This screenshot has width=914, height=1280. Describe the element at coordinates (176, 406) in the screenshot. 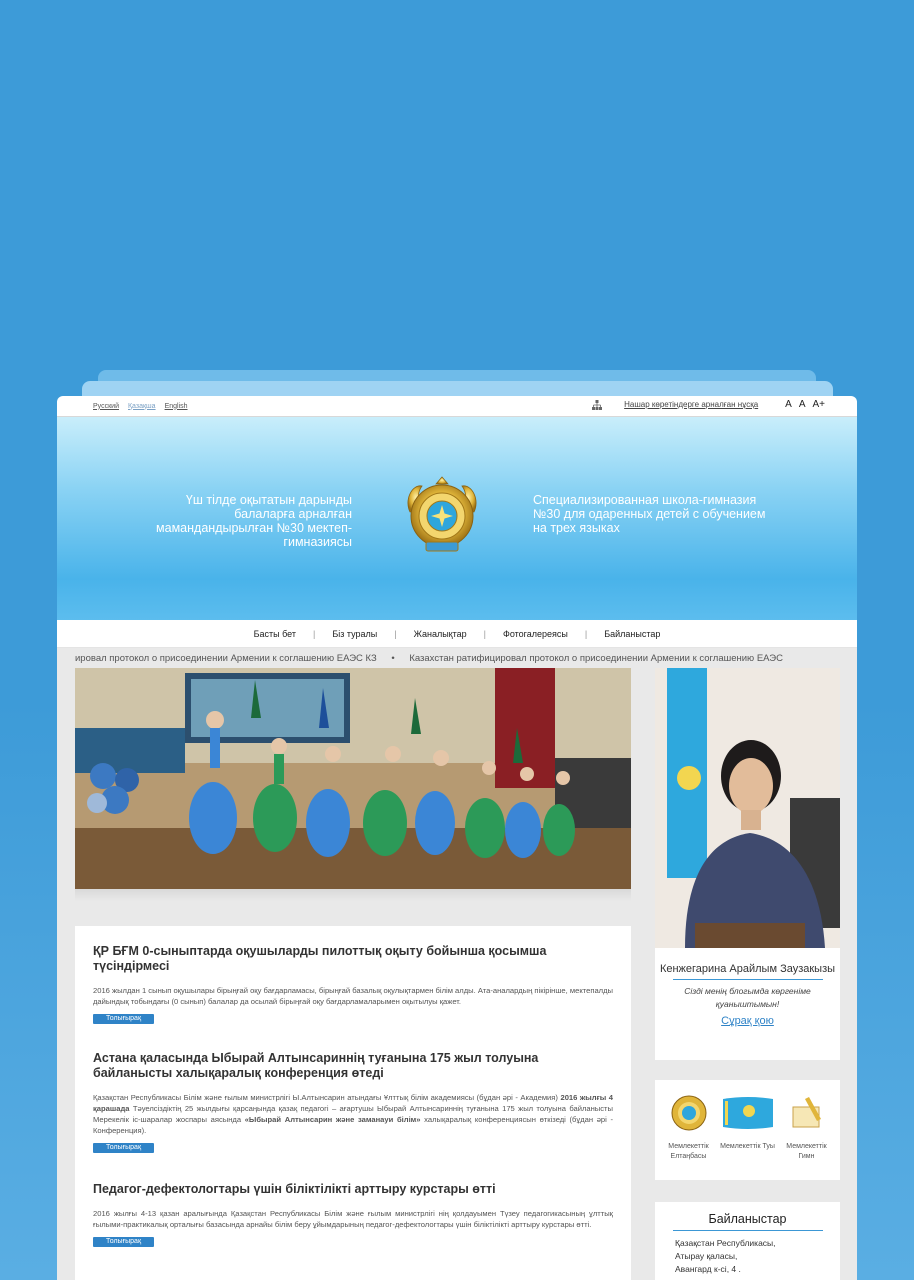

I see `lang-english: English` at that location.